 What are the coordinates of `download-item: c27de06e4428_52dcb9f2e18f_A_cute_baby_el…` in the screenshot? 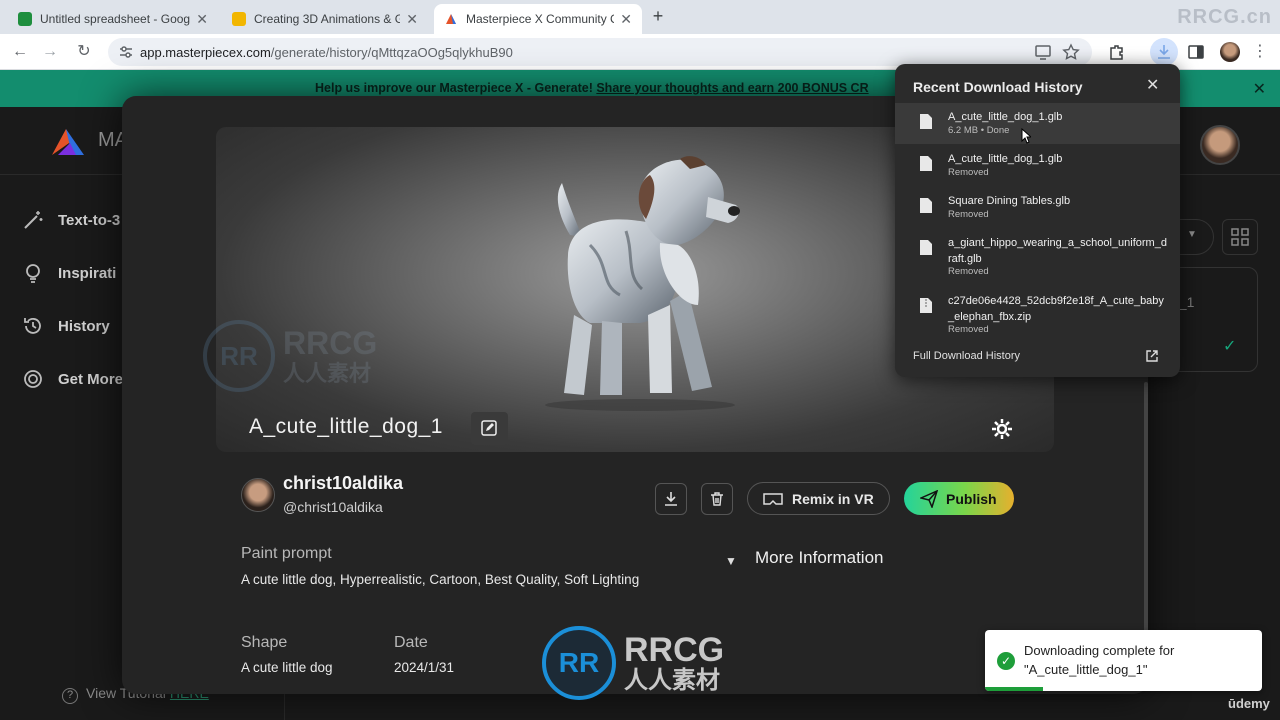 It's located at (1037, 315).